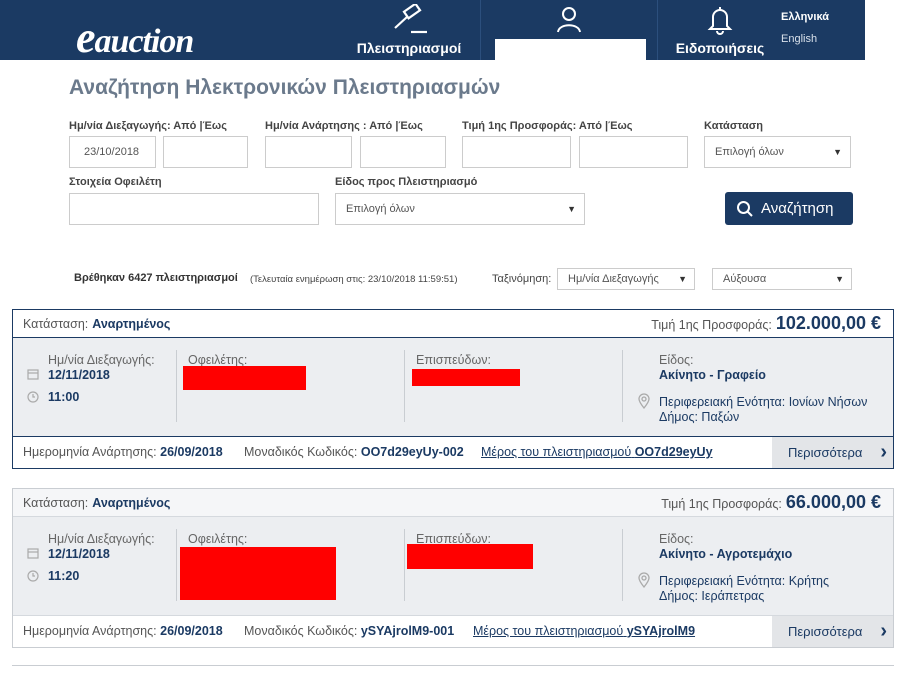 The width and height of the screenshot is (913, 696). What do you see at coordinates (410, 19) in the screenshot?
I see `gavel-icon` at bounding box center [410, 19].